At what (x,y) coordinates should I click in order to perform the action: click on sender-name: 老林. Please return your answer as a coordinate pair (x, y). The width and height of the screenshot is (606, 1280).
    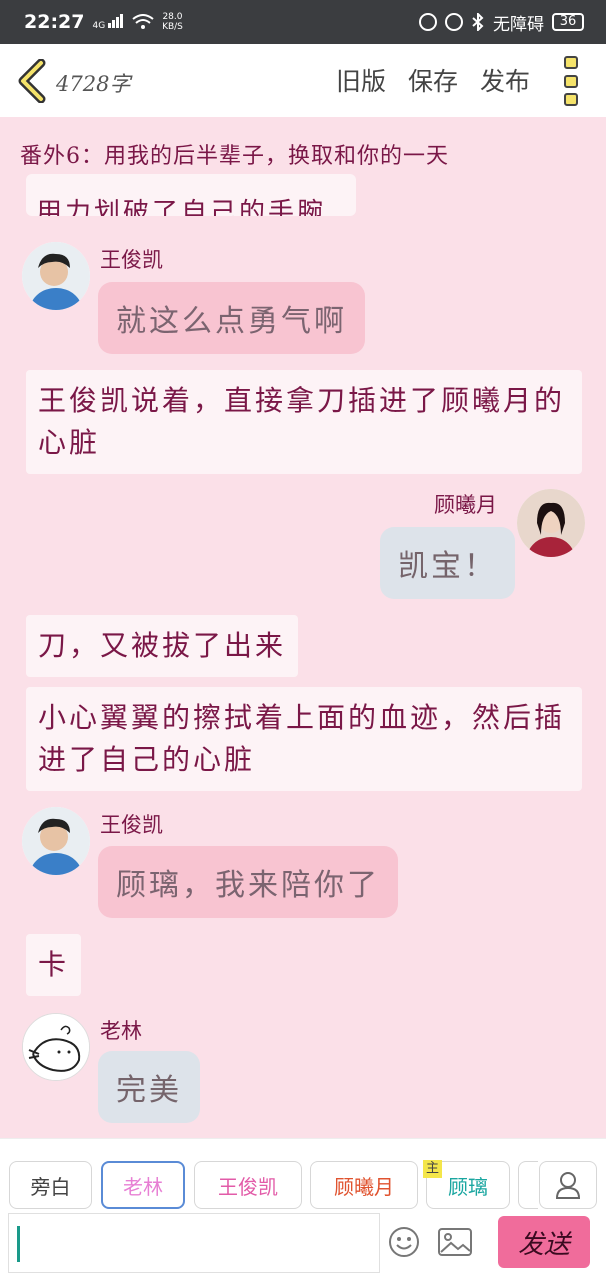
    Looking at the image, I should click on (121, 1031).